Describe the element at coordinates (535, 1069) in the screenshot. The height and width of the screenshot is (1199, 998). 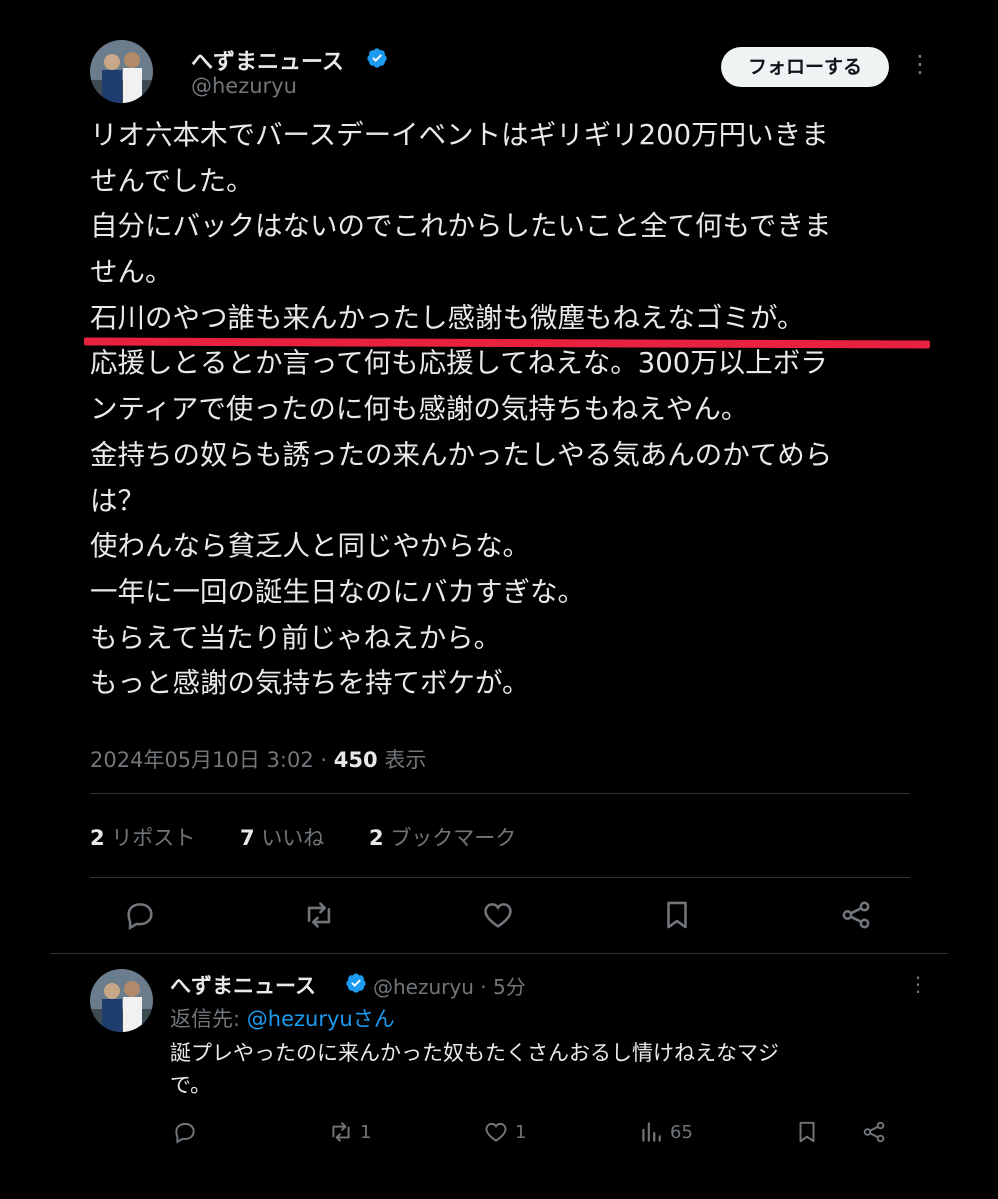
I see `reply-body: 誕プレやったのに来んかった奴もたくさんおるし情けねえなマジ で。` at that location.